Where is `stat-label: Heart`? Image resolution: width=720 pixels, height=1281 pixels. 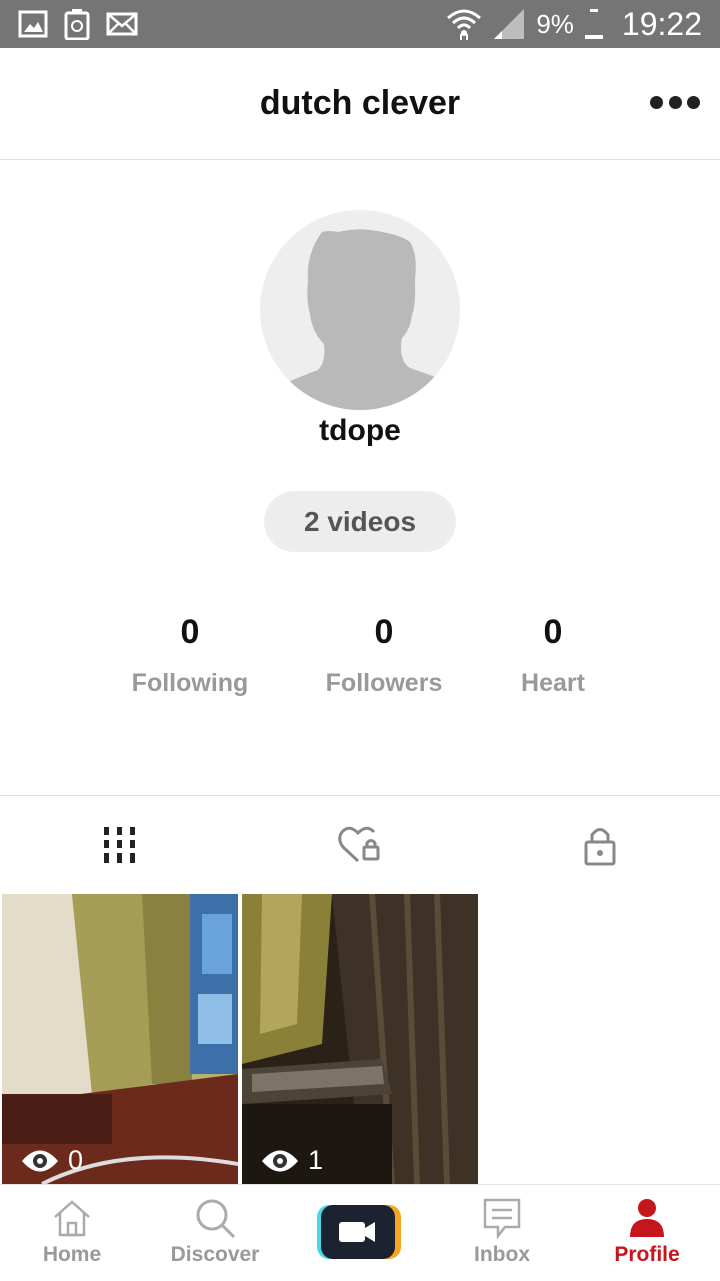
stat-label: Heart is located at coordinates (553, 683).